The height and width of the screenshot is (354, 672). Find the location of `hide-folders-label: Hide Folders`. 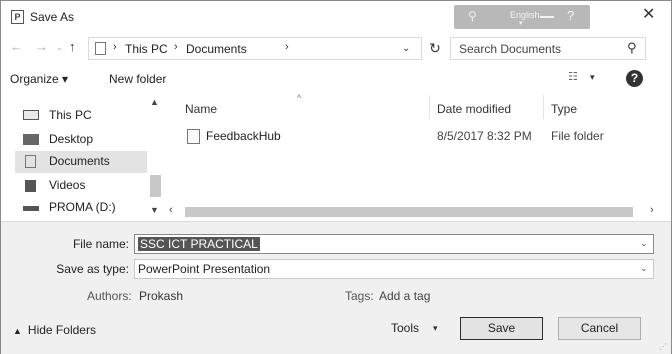

hide-folders-label: Hide Folders is located at coordinates (61, 330).